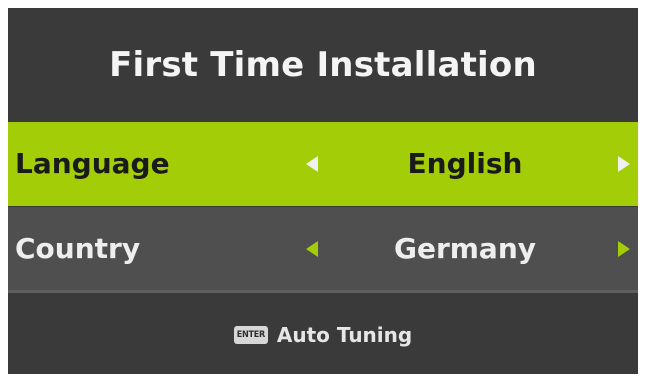 This screenshot has width=645, height=381. I want to click on setting-label-country: Country, so click(78, 248).